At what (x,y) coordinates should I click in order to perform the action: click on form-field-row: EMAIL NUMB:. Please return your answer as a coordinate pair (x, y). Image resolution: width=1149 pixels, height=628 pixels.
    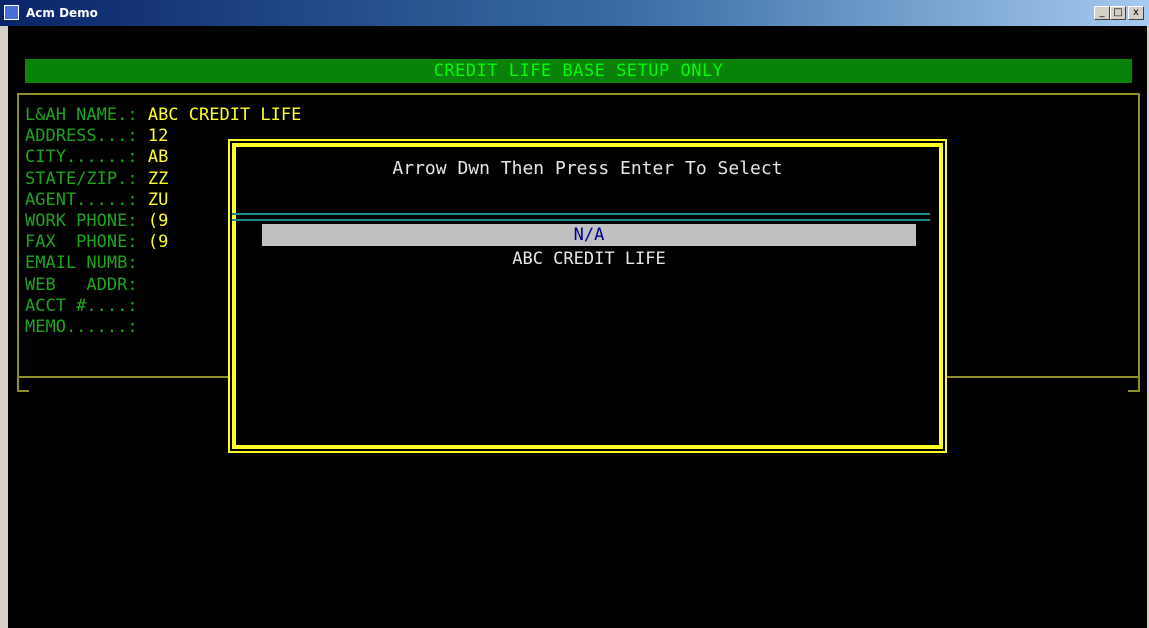
    Looking at the image, I should click on (81, 263).